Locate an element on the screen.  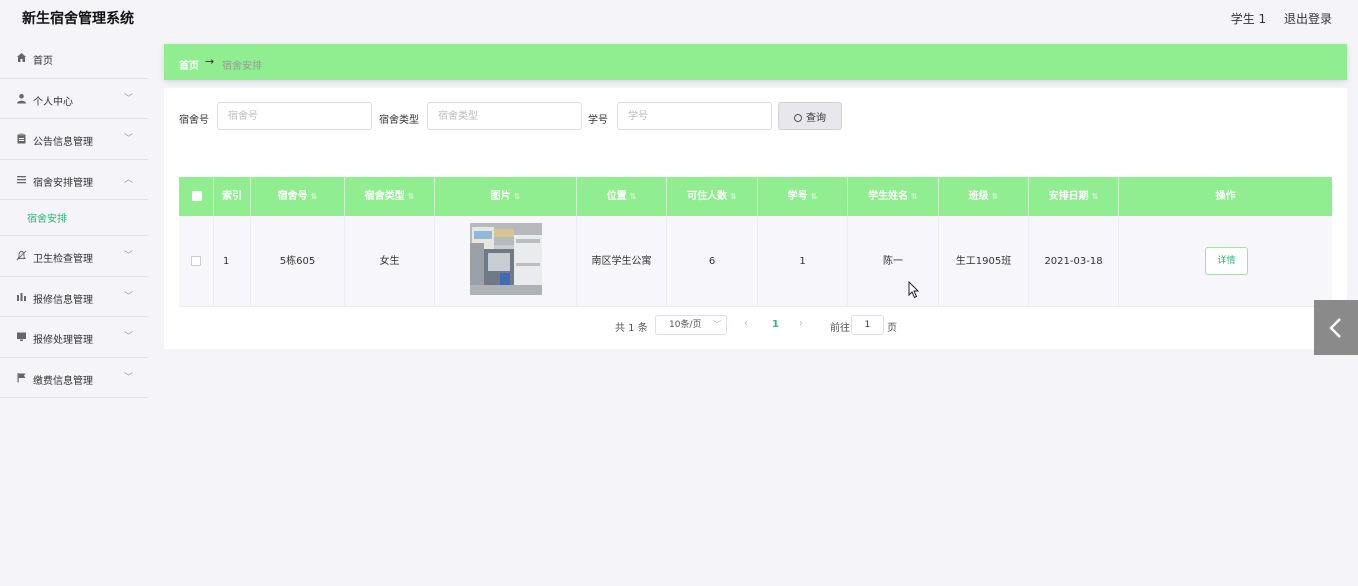
breadcrumb-current: 宿舍安排 is located at coordinates (242, 66).